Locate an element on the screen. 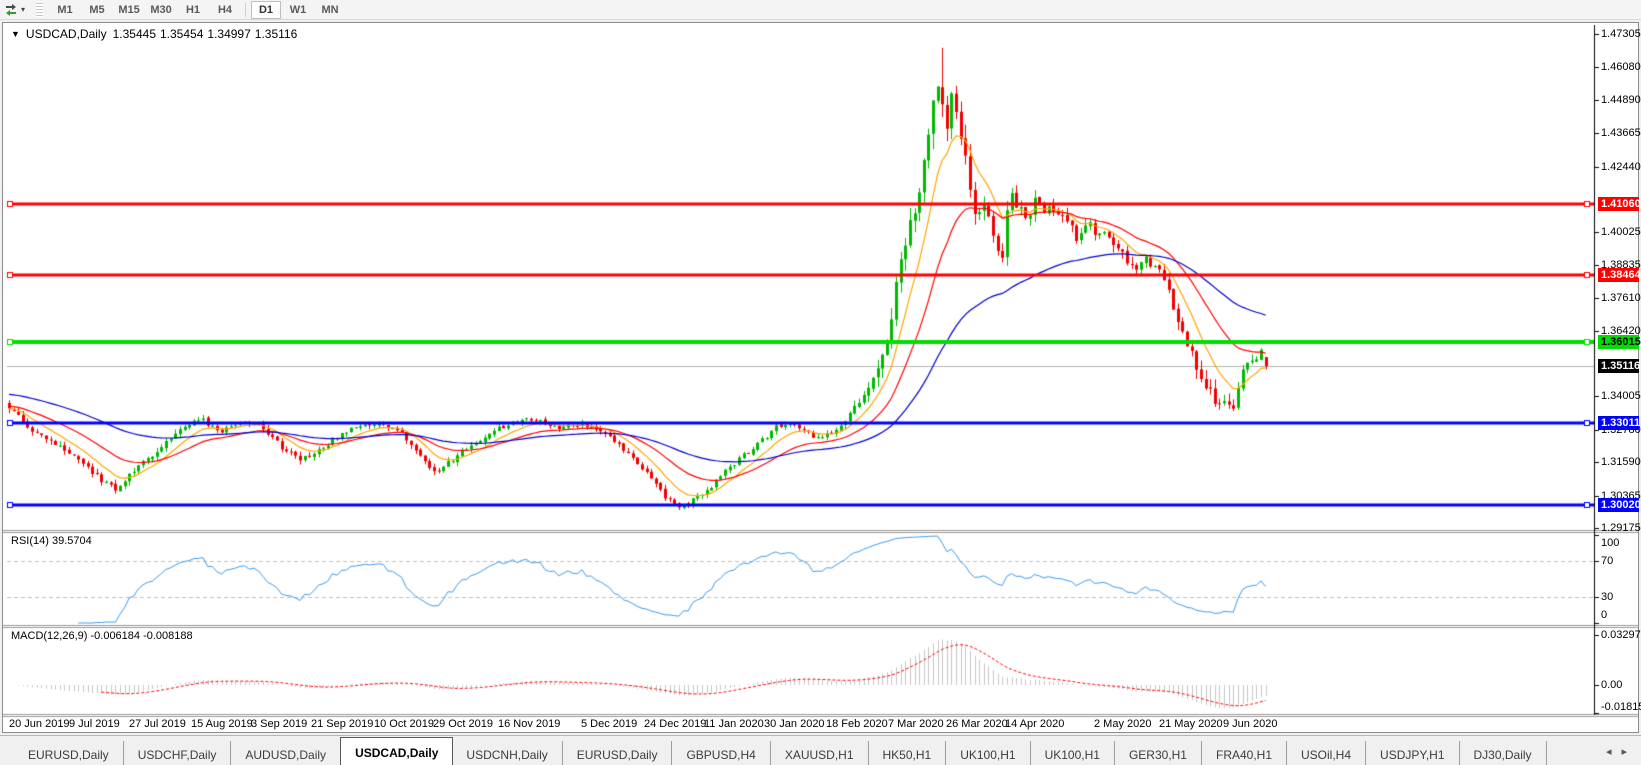  chart-tab-usoil-h4: USOil,H4 is located at coordinates (1327, 753).